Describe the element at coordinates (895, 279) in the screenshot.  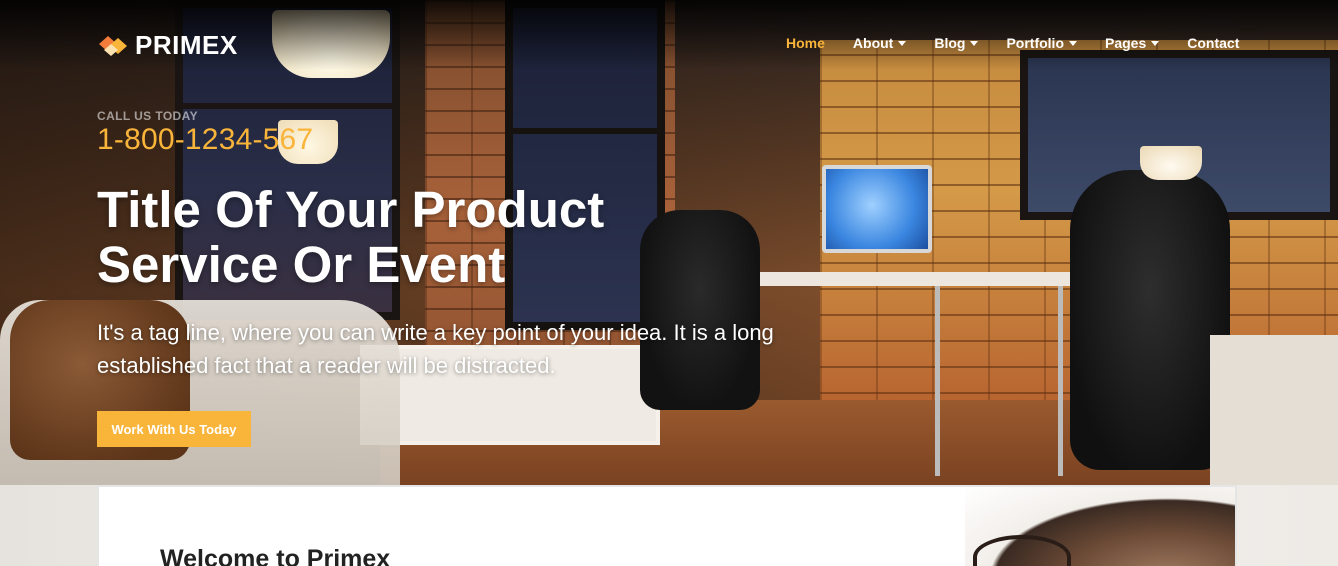
I see `desk-decor` at that location.